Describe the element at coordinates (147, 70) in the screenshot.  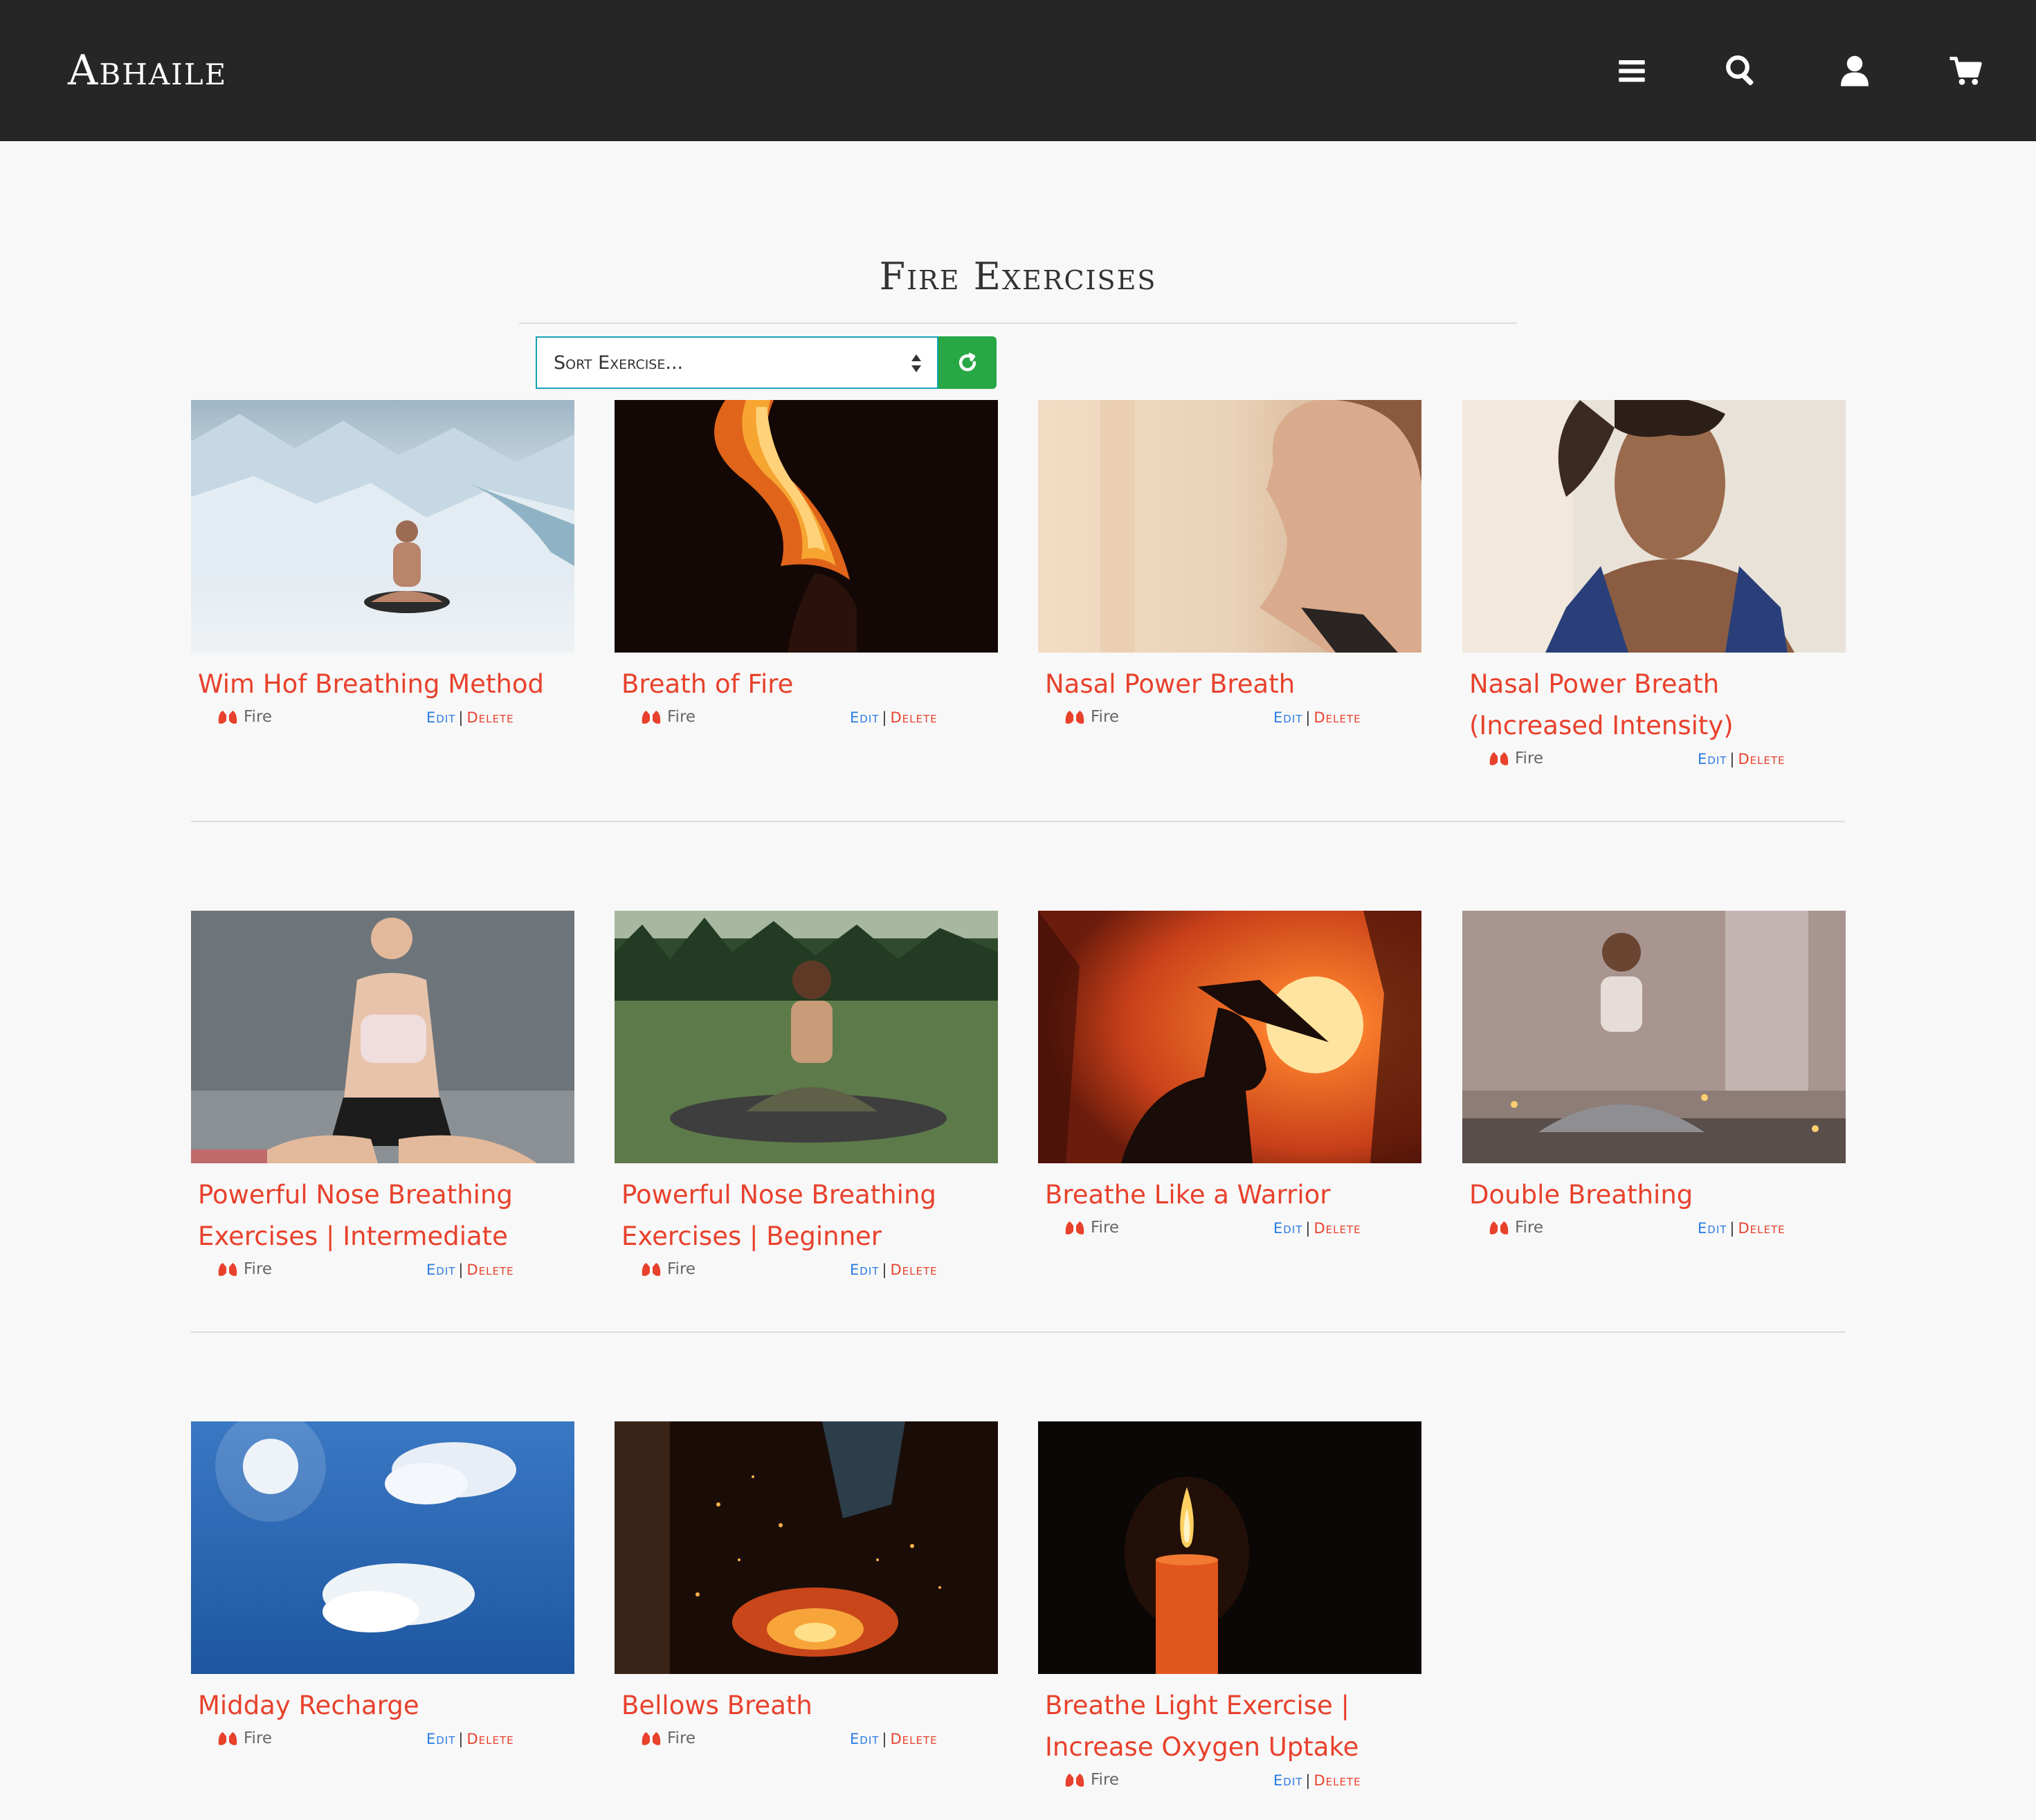
I see `brand-logo: Abhaile` at that location.